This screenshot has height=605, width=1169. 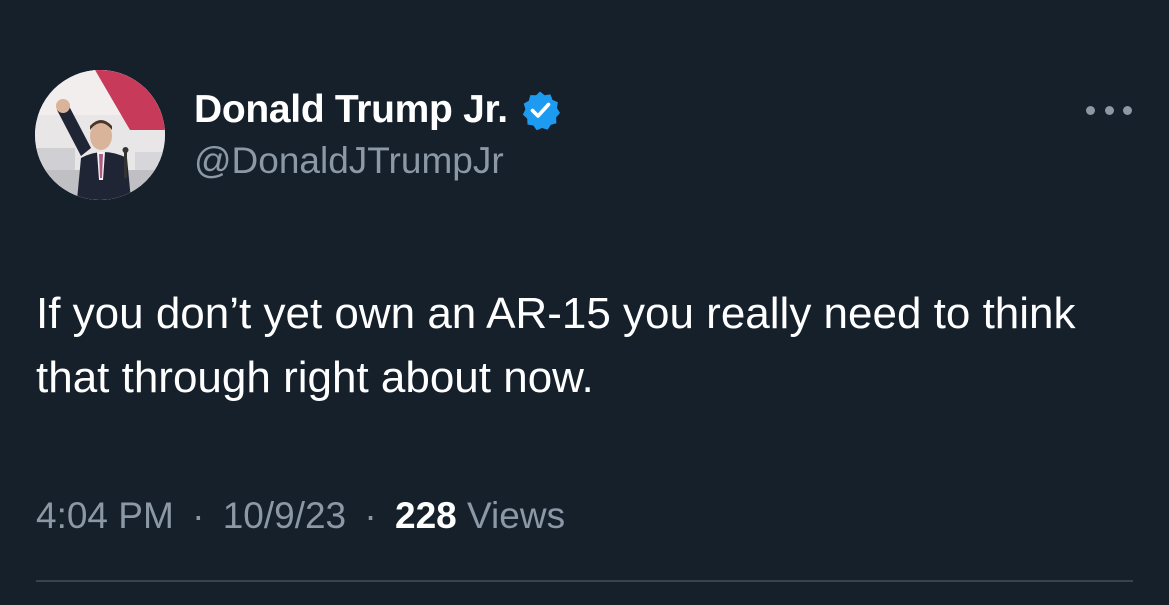 I want to click on avatar-photo, so click(x=100, y=135).